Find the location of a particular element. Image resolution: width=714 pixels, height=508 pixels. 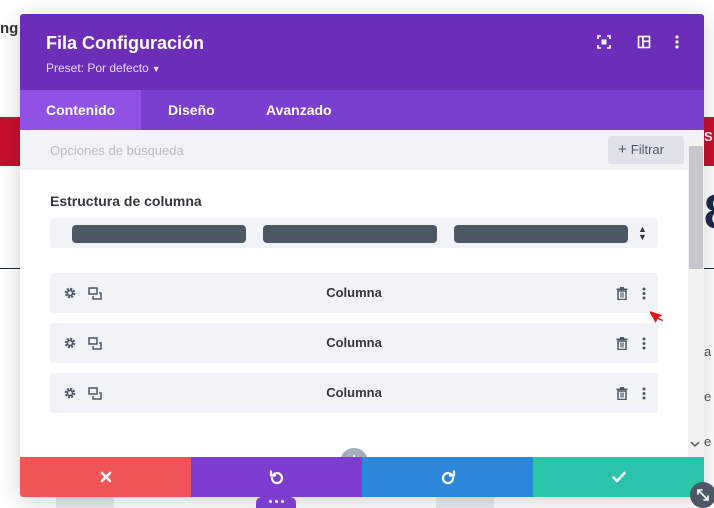

cancel-button is located at coordinates (105, 477).